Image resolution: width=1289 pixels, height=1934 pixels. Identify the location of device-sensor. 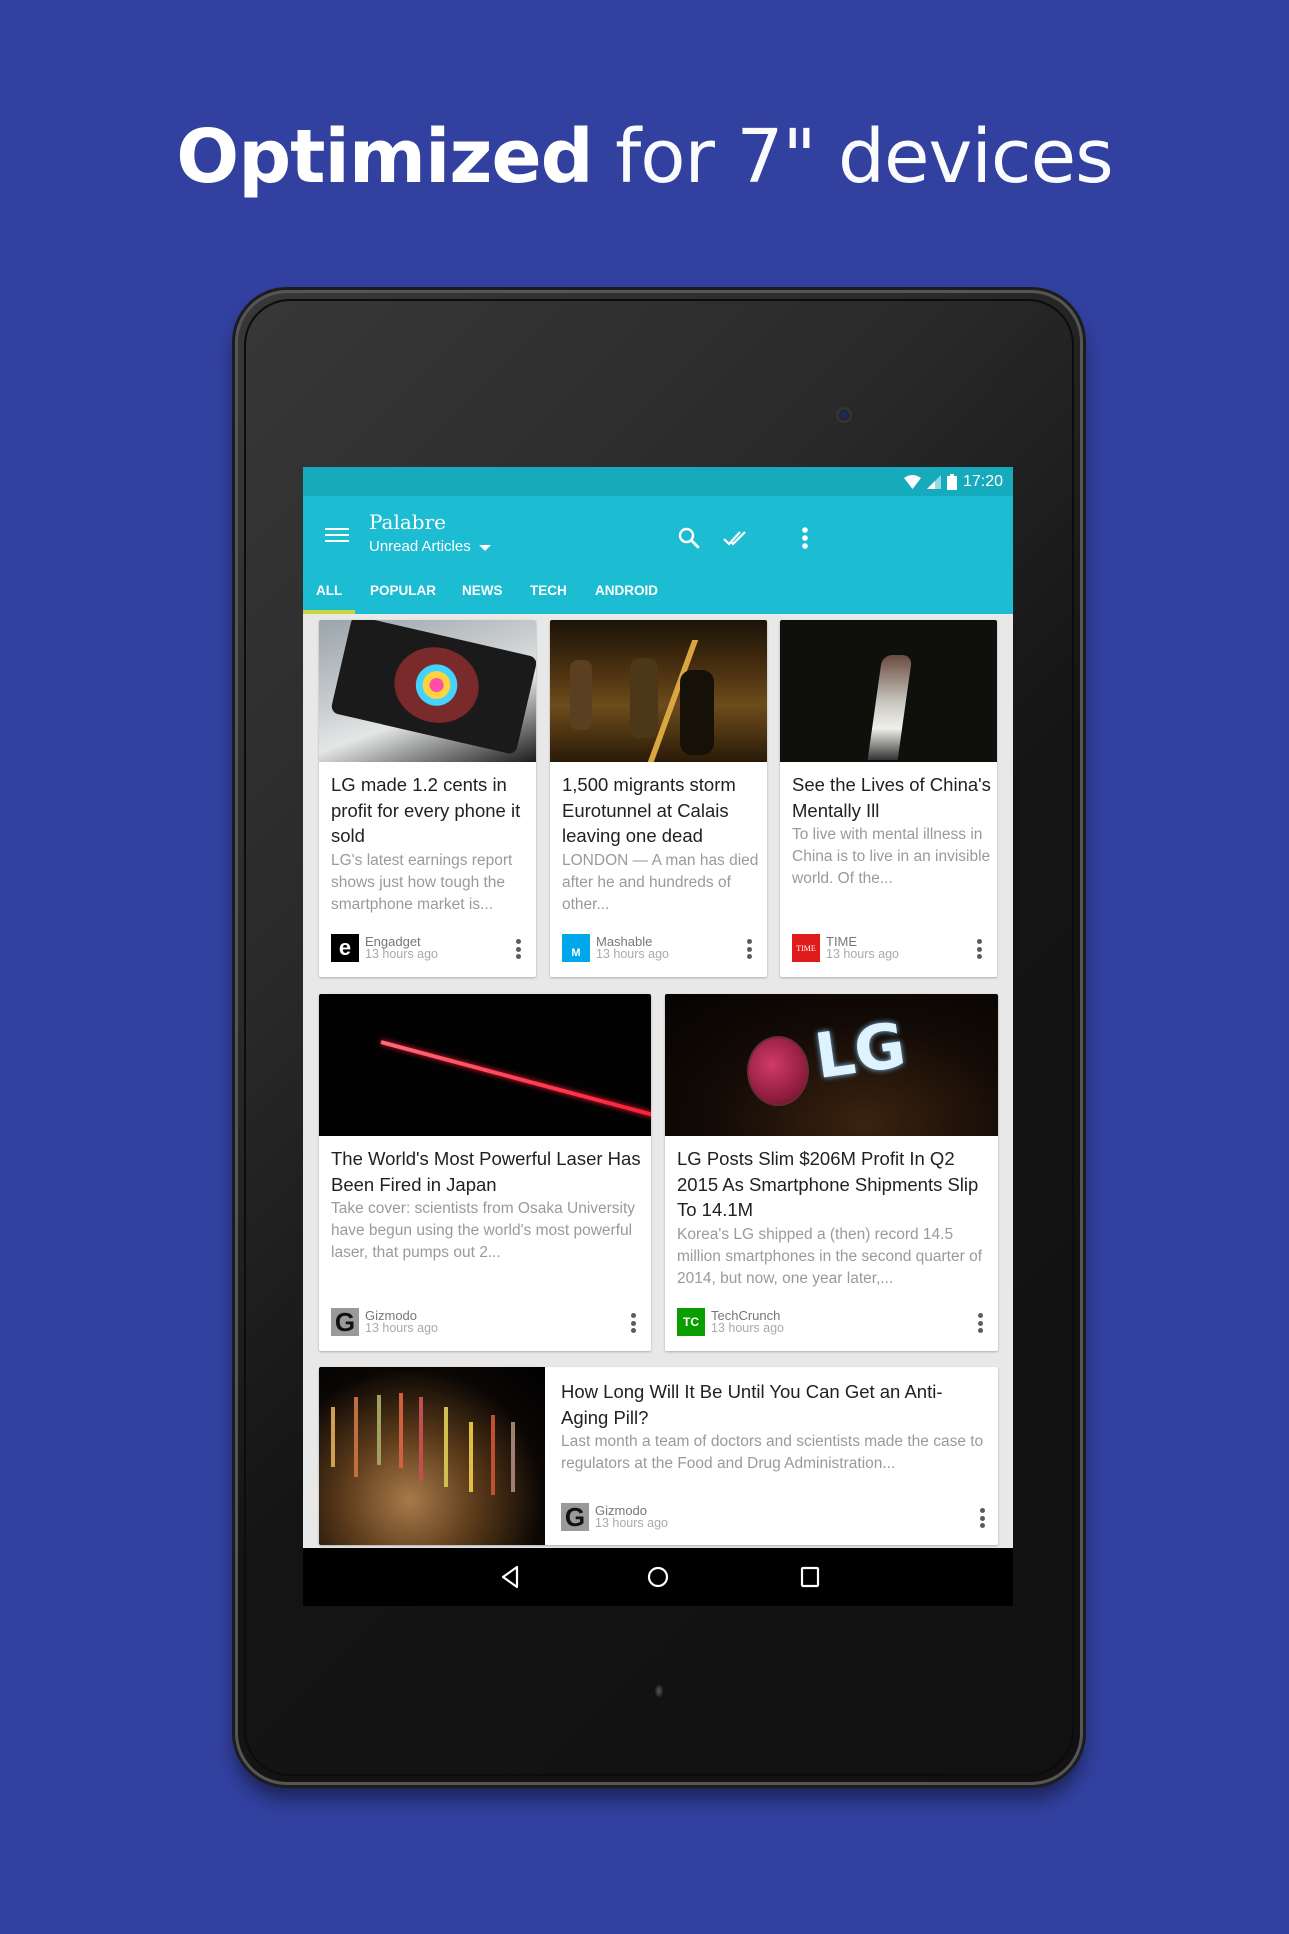
(659, 1691).